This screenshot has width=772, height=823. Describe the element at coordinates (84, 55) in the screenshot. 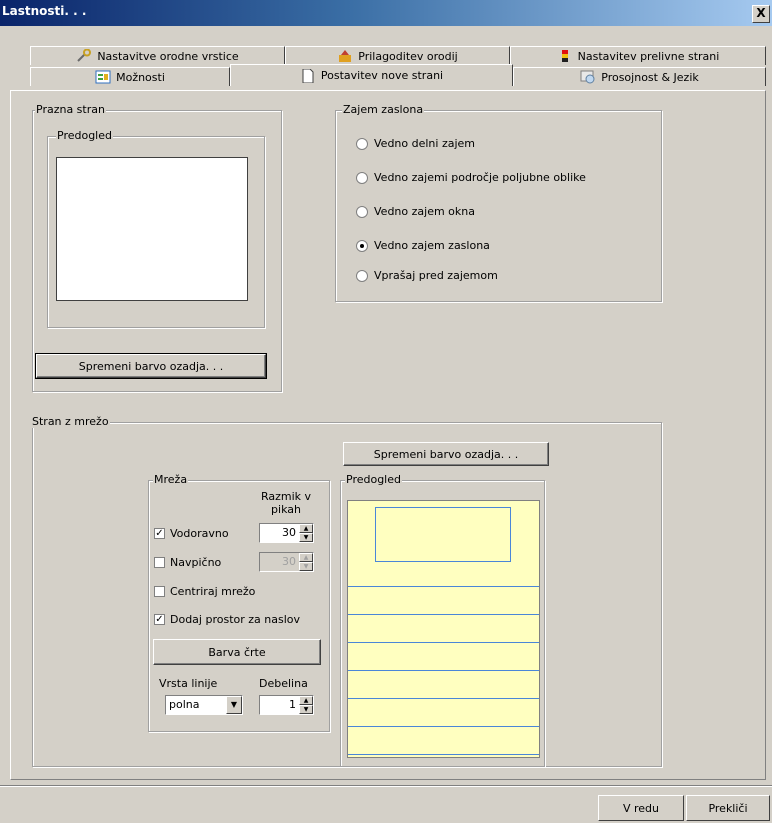

I see `wrench-icon` at that location.